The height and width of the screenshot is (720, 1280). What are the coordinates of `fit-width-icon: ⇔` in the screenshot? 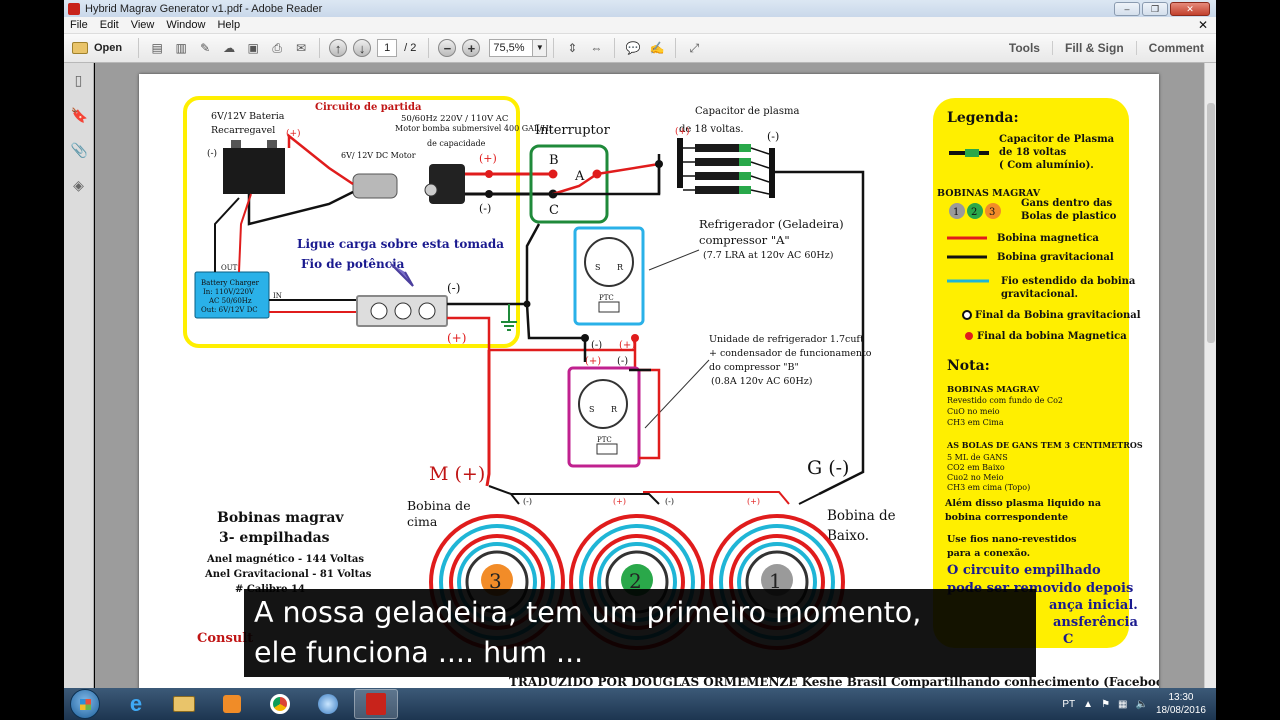 It's located at (596, 48).